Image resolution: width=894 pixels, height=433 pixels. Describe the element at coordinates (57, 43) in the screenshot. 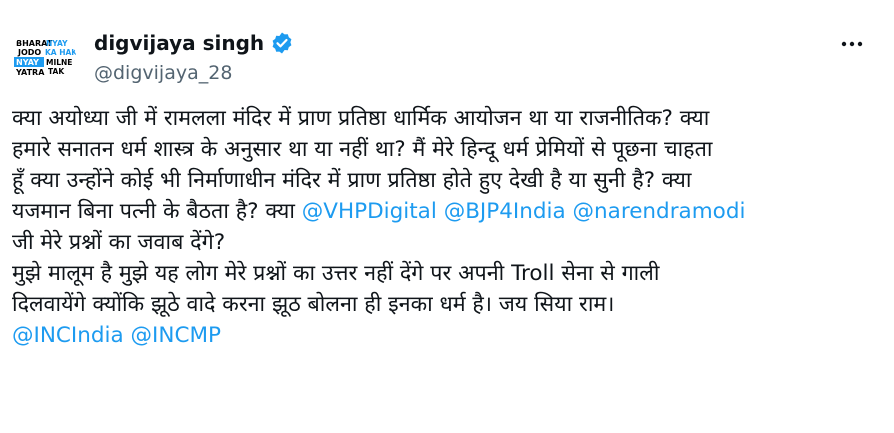

I see `avatar-text-nyay-2: NYAY` at that location.